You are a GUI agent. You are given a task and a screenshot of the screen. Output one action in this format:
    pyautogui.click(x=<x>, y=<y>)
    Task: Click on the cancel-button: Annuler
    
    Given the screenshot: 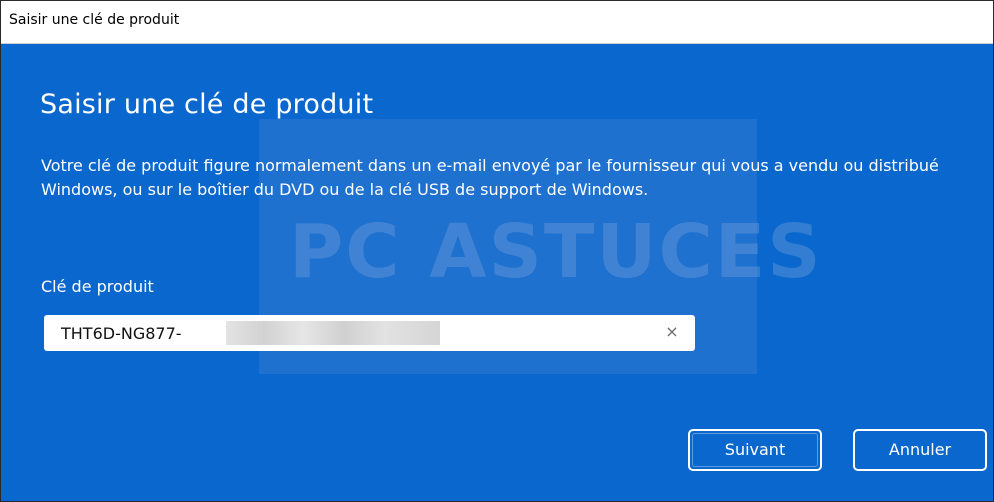 What is the action you would take?
    pyautogui.click(x=920, y=450)
    